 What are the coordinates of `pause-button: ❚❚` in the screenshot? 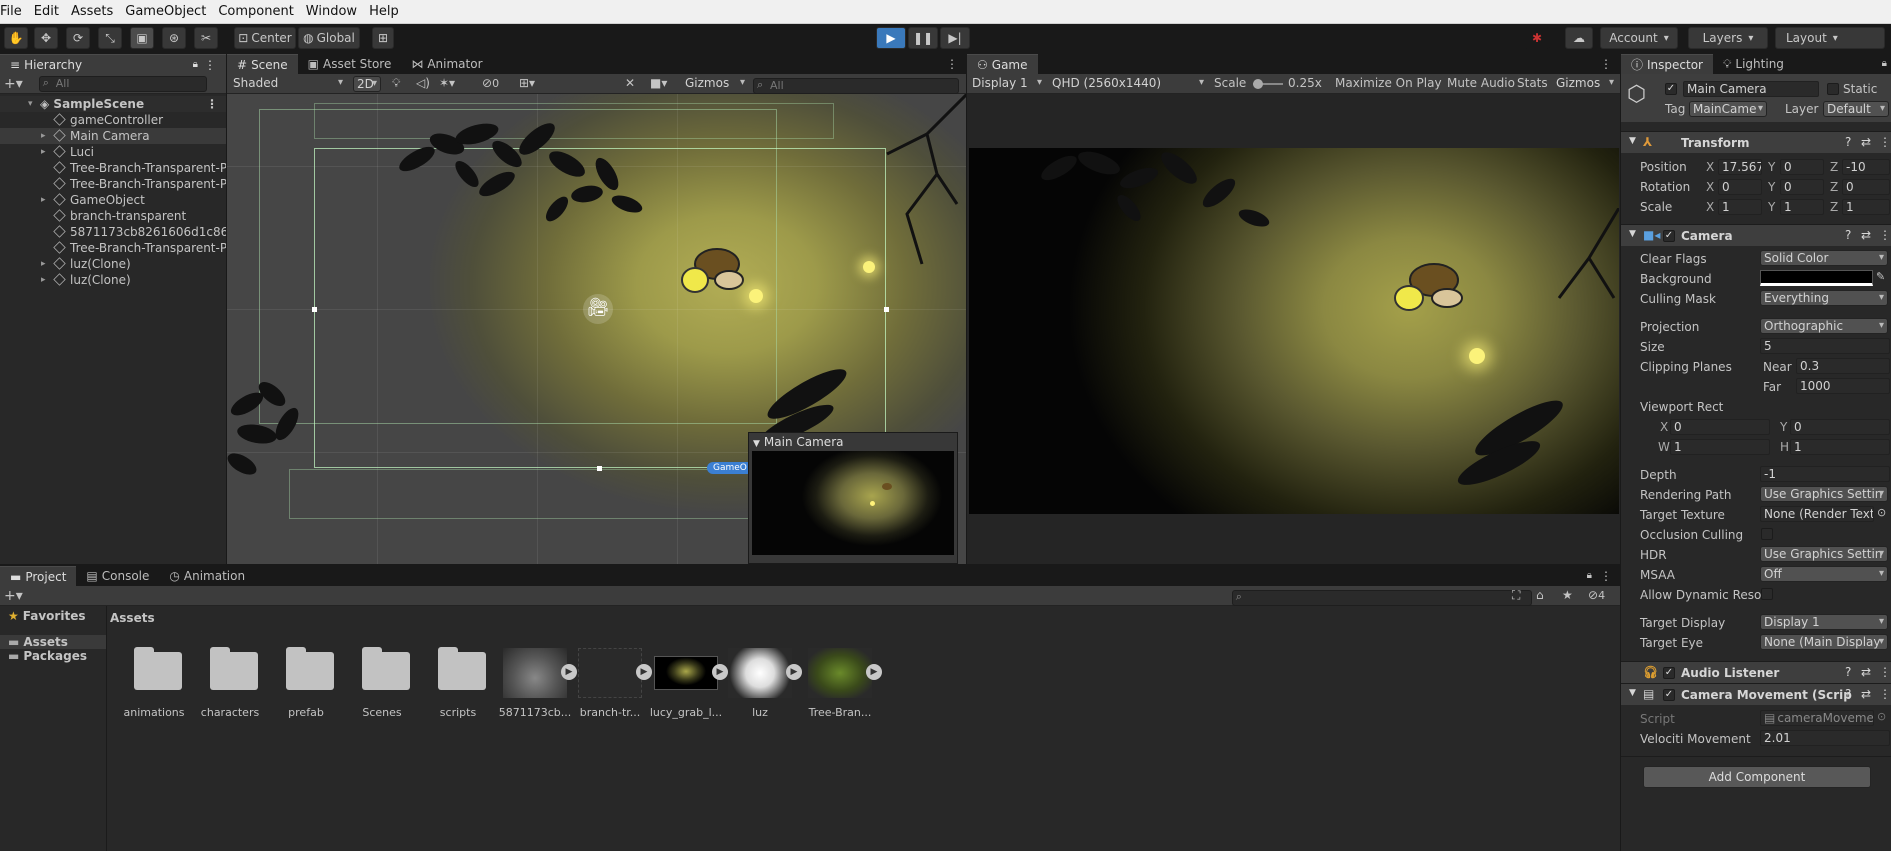 It's located at (923, 38).